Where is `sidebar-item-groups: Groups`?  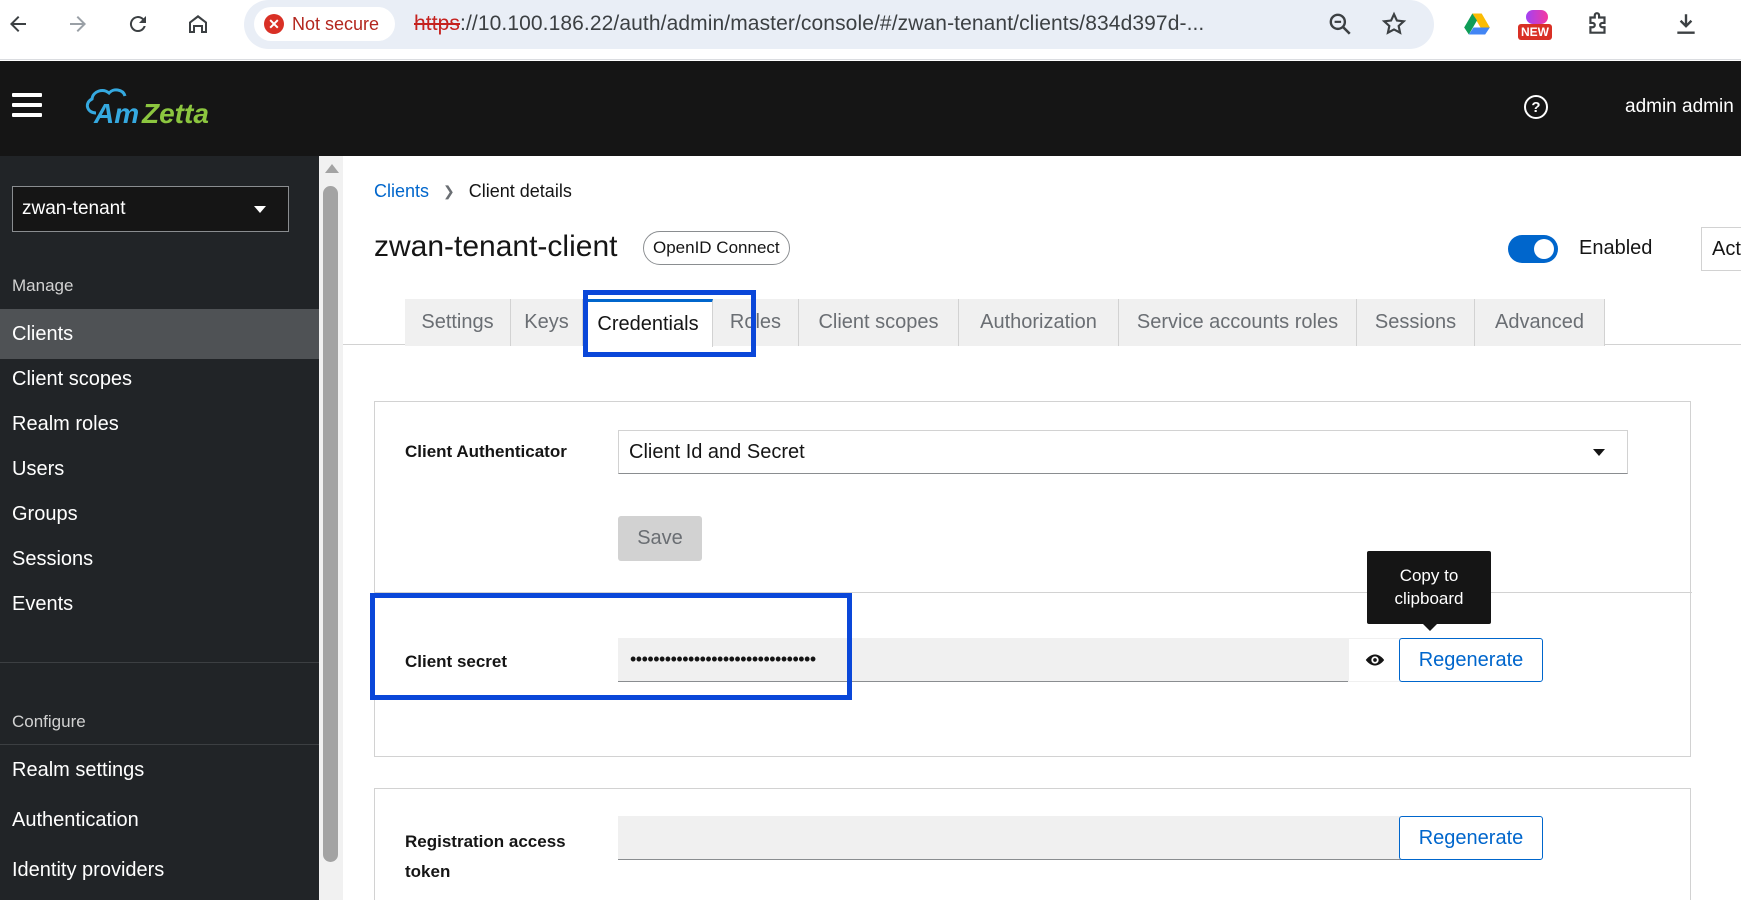
sidebar-item-groups: Groups is located at coordinates (159, 514).